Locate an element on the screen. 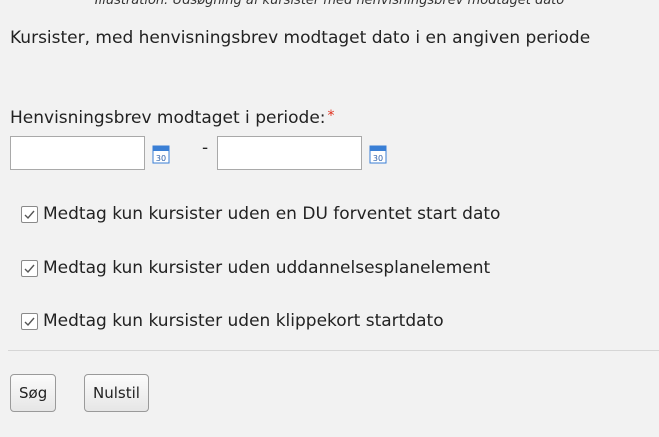 This screenshot has width=659, height=437. divider is located at coordinates (333, 350).